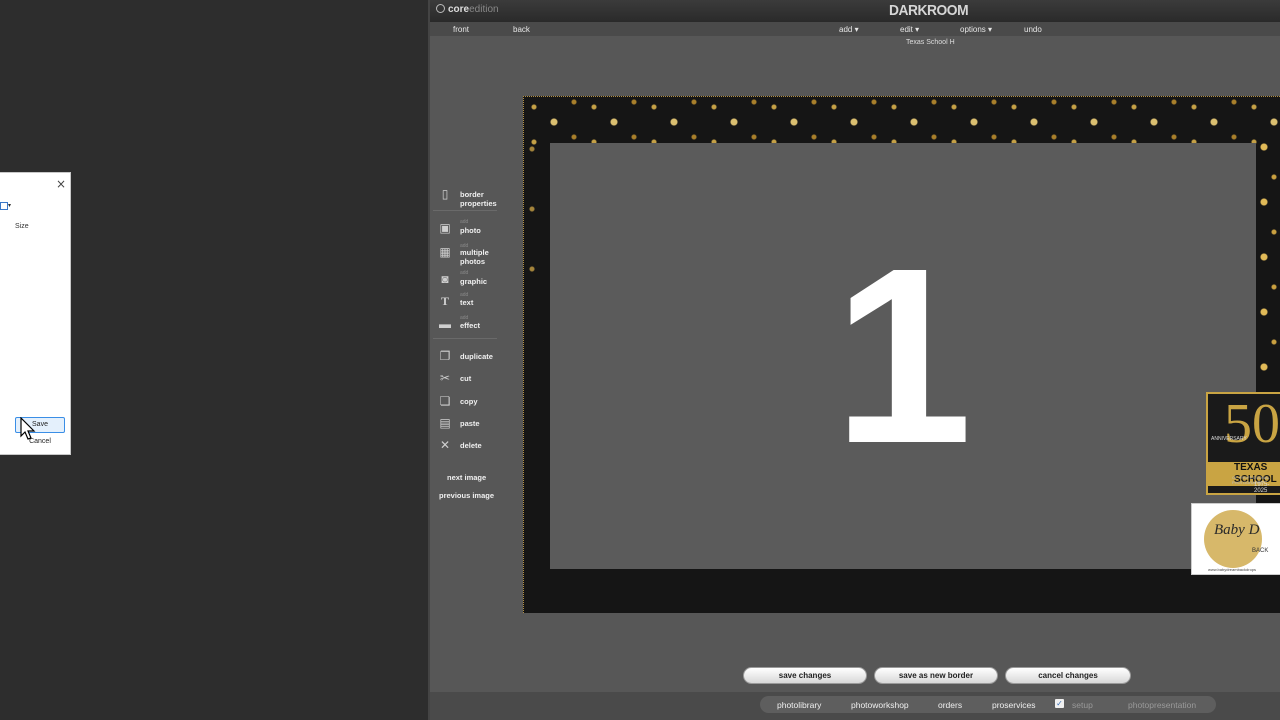 This screenshot has height=720, width=1280. I want to click on paste-tool: ▤ paste, so click(480, 424).